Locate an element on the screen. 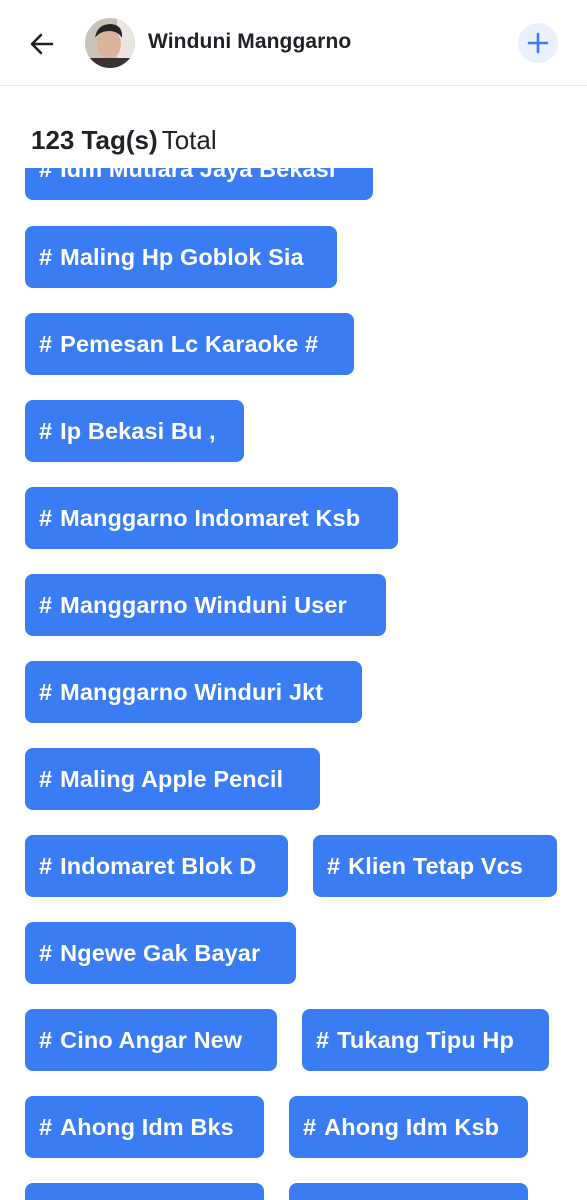 This screenshot has height=1200, width=587. avatar-image is located at coordinates (110, 43).